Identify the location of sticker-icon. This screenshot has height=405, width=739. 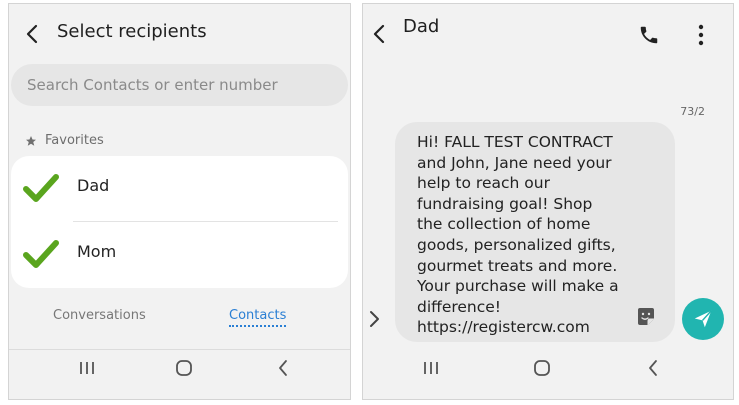
(646, 317).